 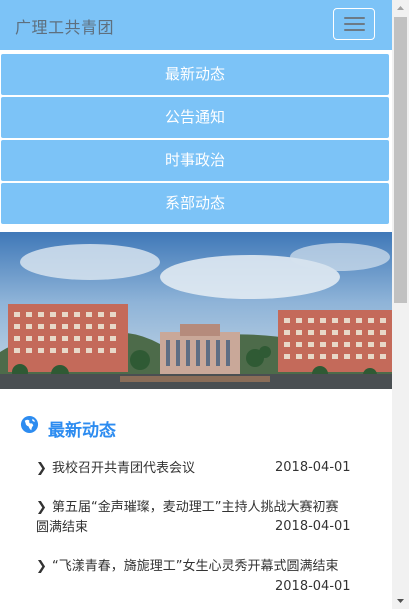 What do you see at coordinates (195, 74) in the screenshot?
I see `menu-item-latest-news: 最新动态` at bounding box center [195, 74].